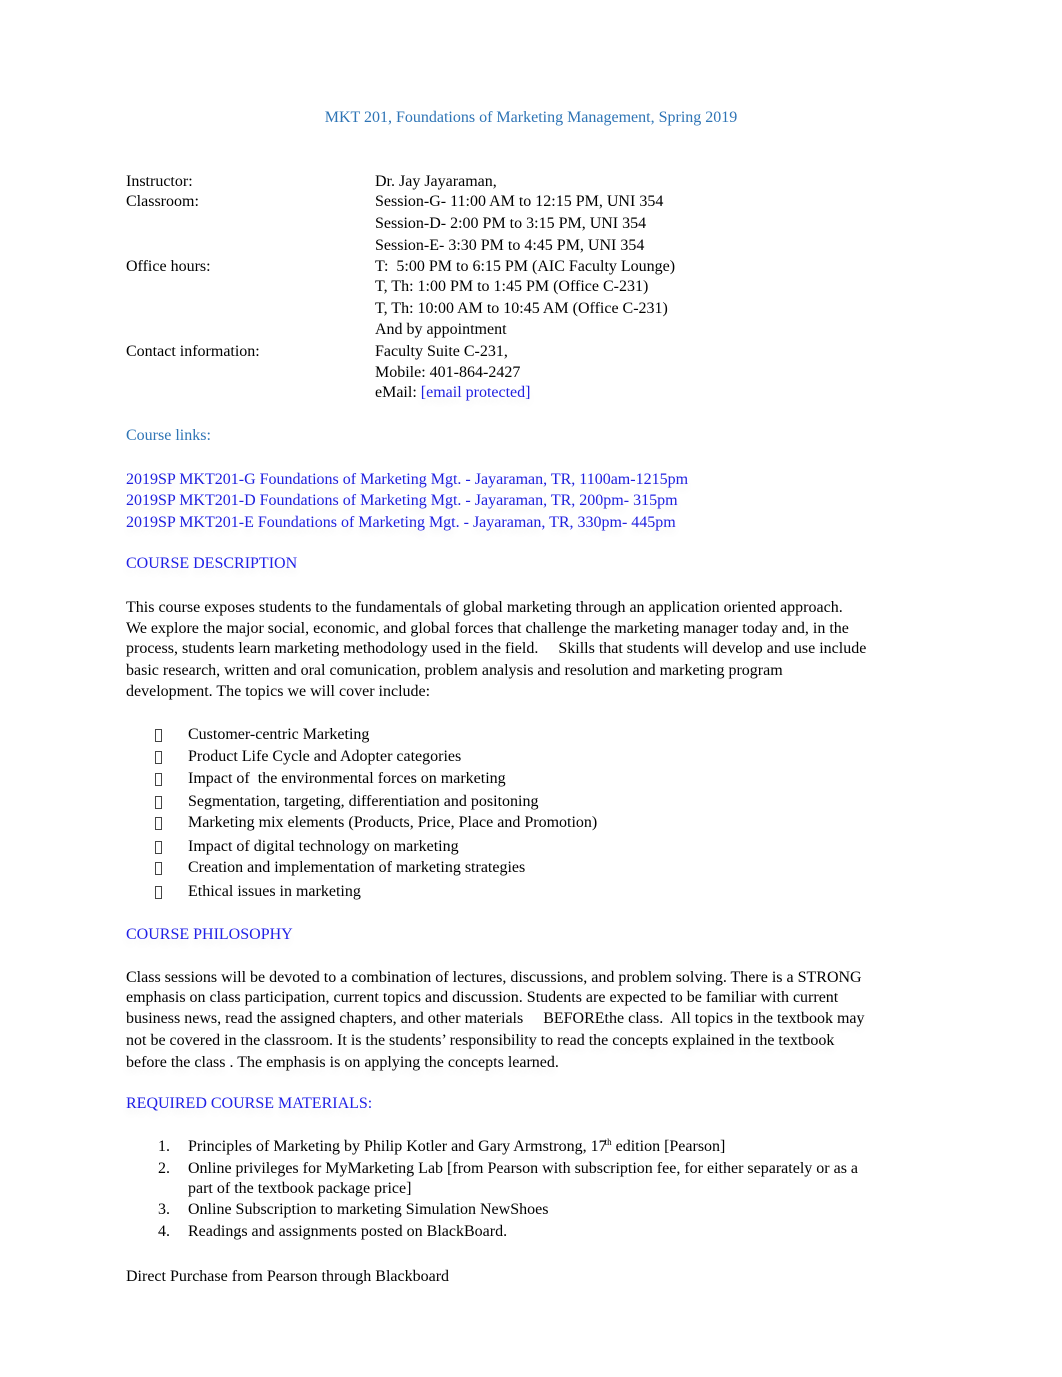 Image resolution: width=1062 pixels, height=1377 pixels. Describe the element at coordinates (193, 351) in the screenshot. I see `contact-label: Contact information:` at that location.